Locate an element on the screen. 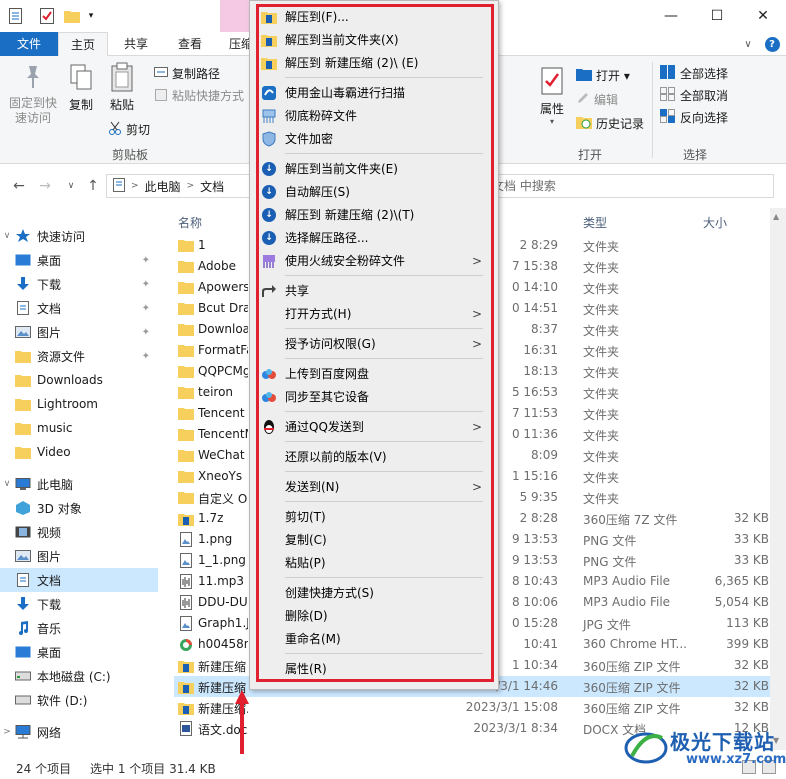 This screenshot has height=779, width=786. select-all-button: 全部选择 is located at coordinates (694, 73).